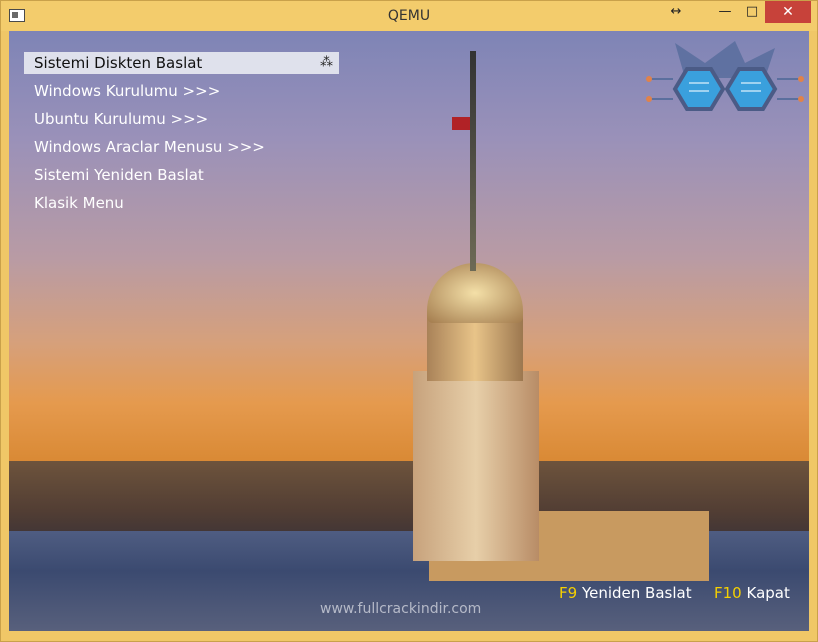  Describe the element at coordinates (476, 466) in the screenshot. I see `tower-body` at that location.